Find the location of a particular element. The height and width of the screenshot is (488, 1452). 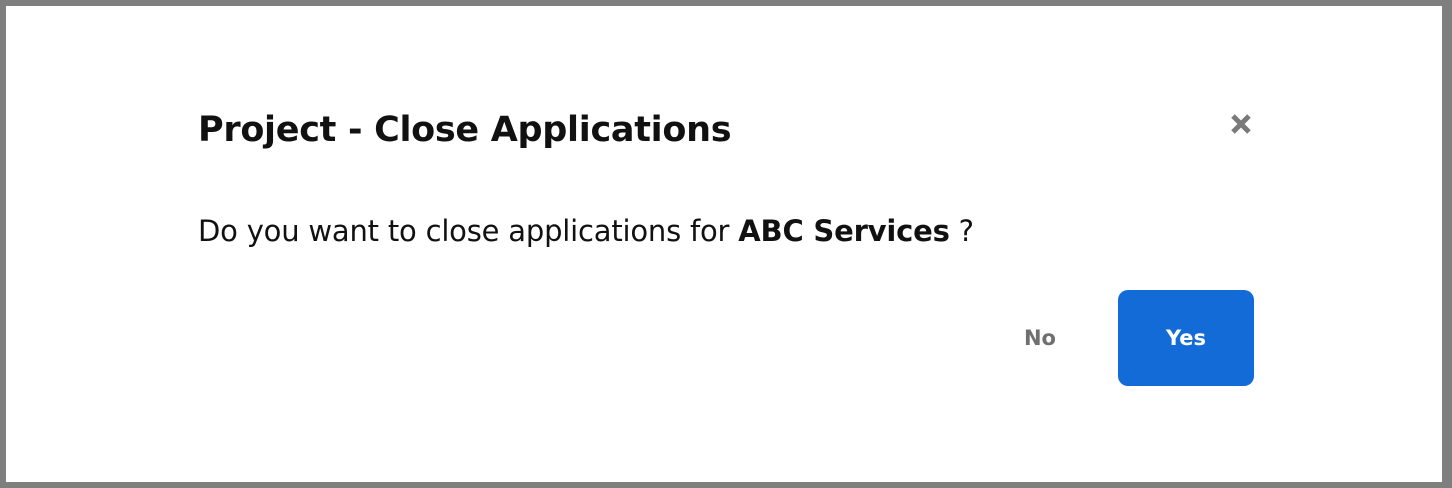

no-button: No is located at coordinates (1040, 338).